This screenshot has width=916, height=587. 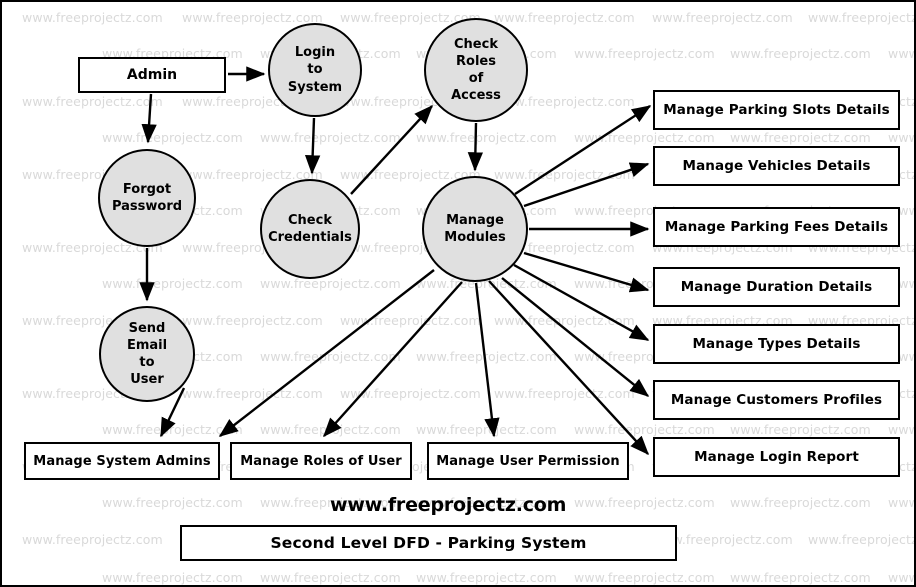 I want to click on process-send_email_to_user: Send Email to User, so click(x=147, y=354).